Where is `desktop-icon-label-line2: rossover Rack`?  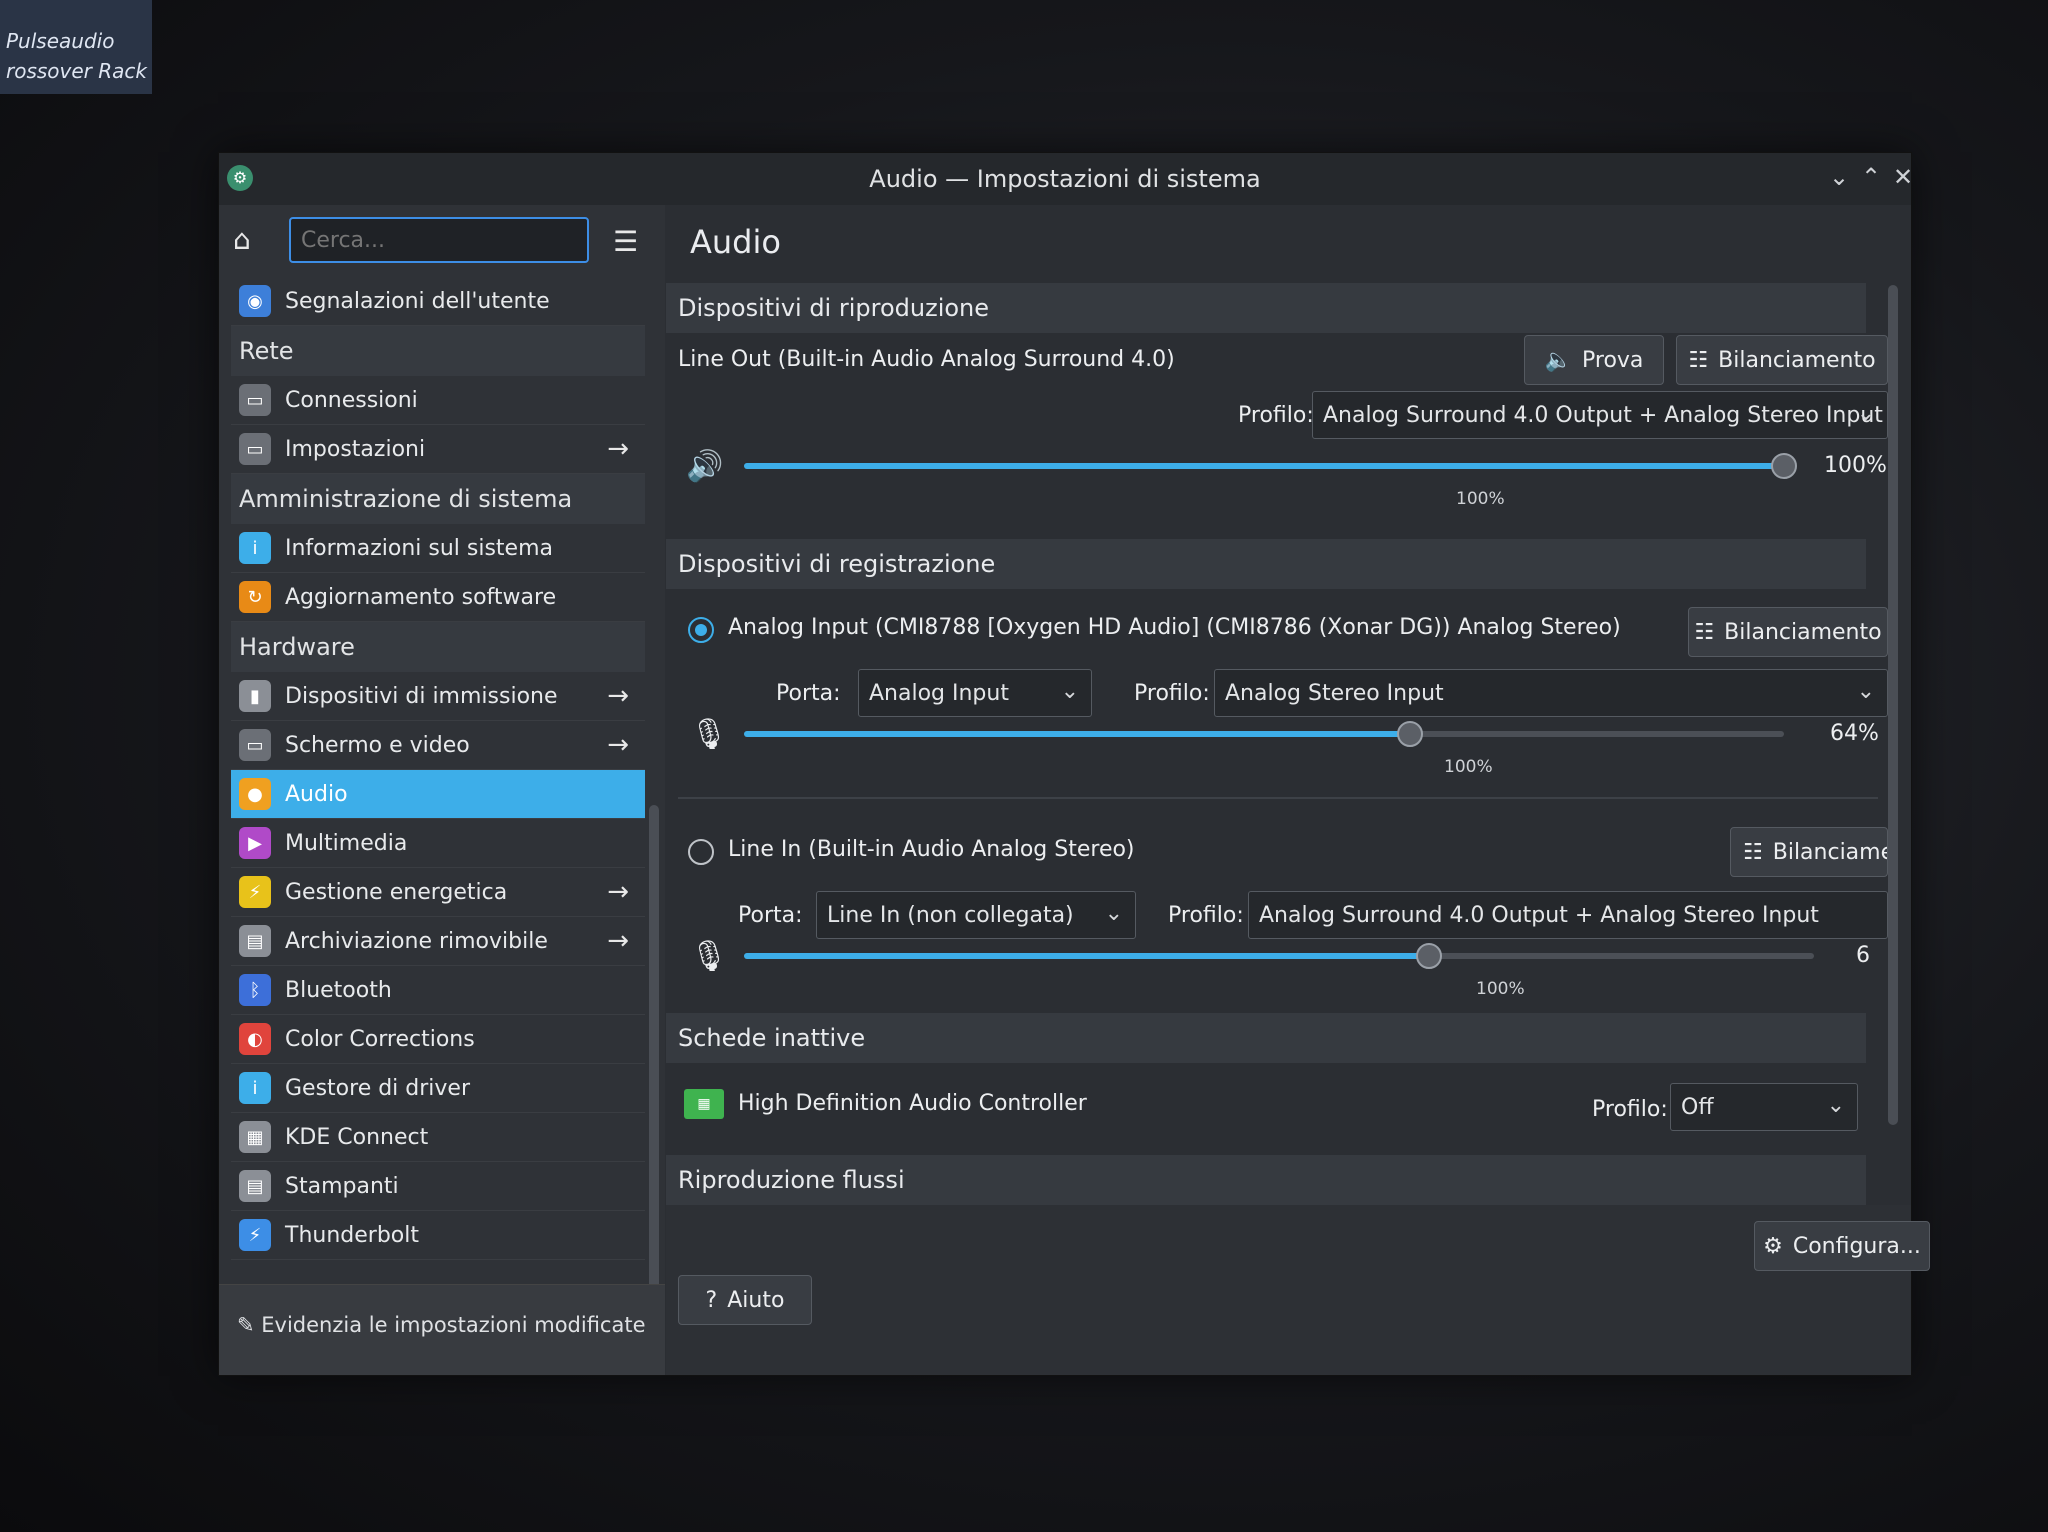 desktop-icon-label-line2: rossover Rack is located at coordinates (76, 71).